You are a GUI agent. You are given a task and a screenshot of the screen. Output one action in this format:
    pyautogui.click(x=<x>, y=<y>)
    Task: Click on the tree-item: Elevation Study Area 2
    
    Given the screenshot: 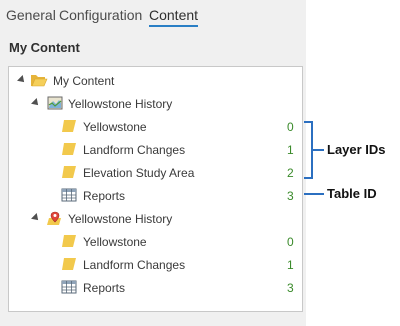 What is the action you would take?
    pyautogui.click(x=155, y=173)
    